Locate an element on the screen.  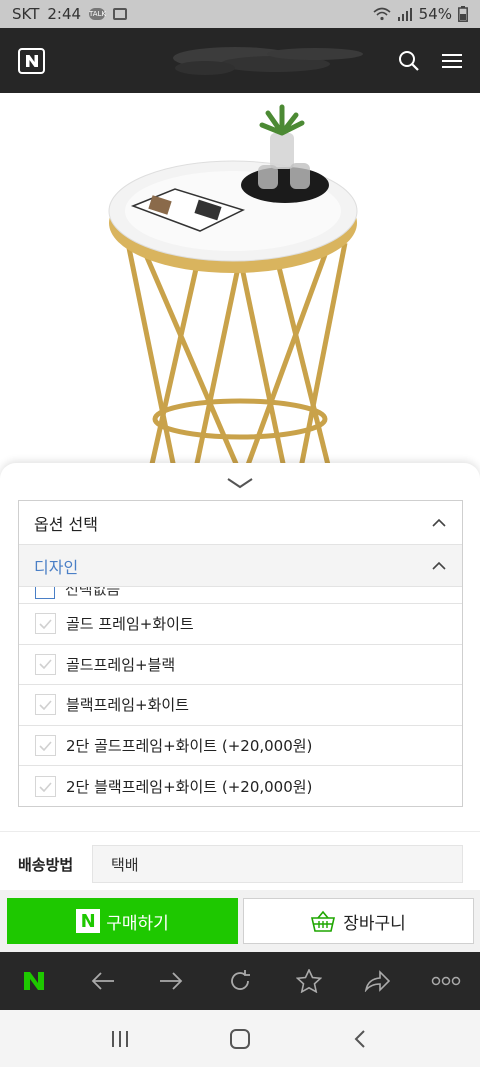
recent-apps-icon is located at coordinates (120, 1038).